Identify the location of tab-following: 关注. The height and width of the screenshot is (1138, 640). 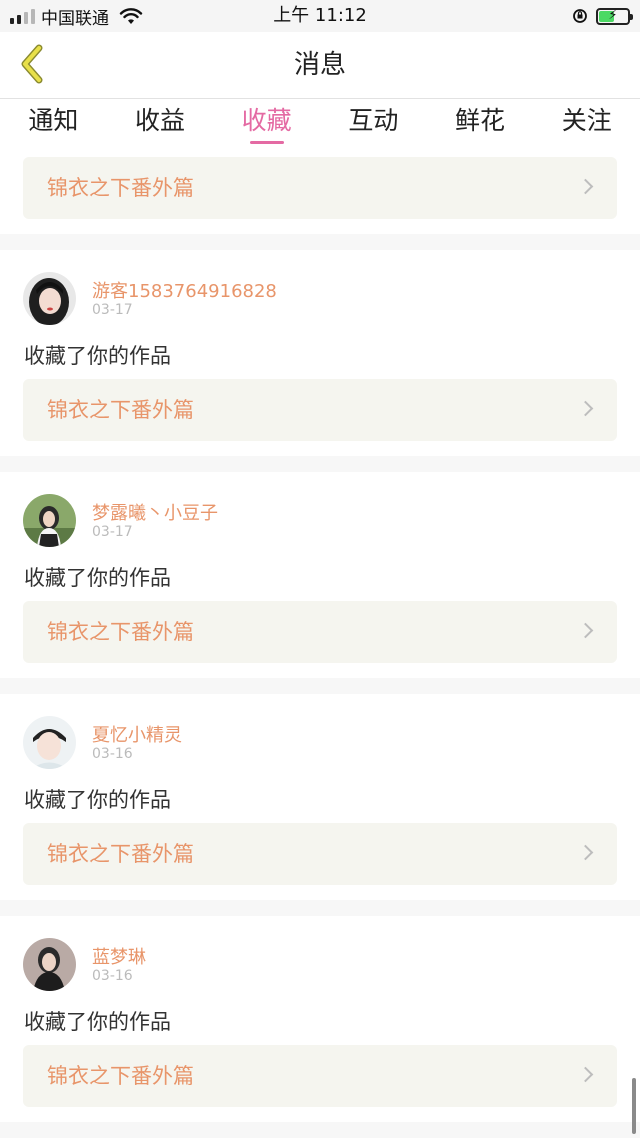
(586, 124).